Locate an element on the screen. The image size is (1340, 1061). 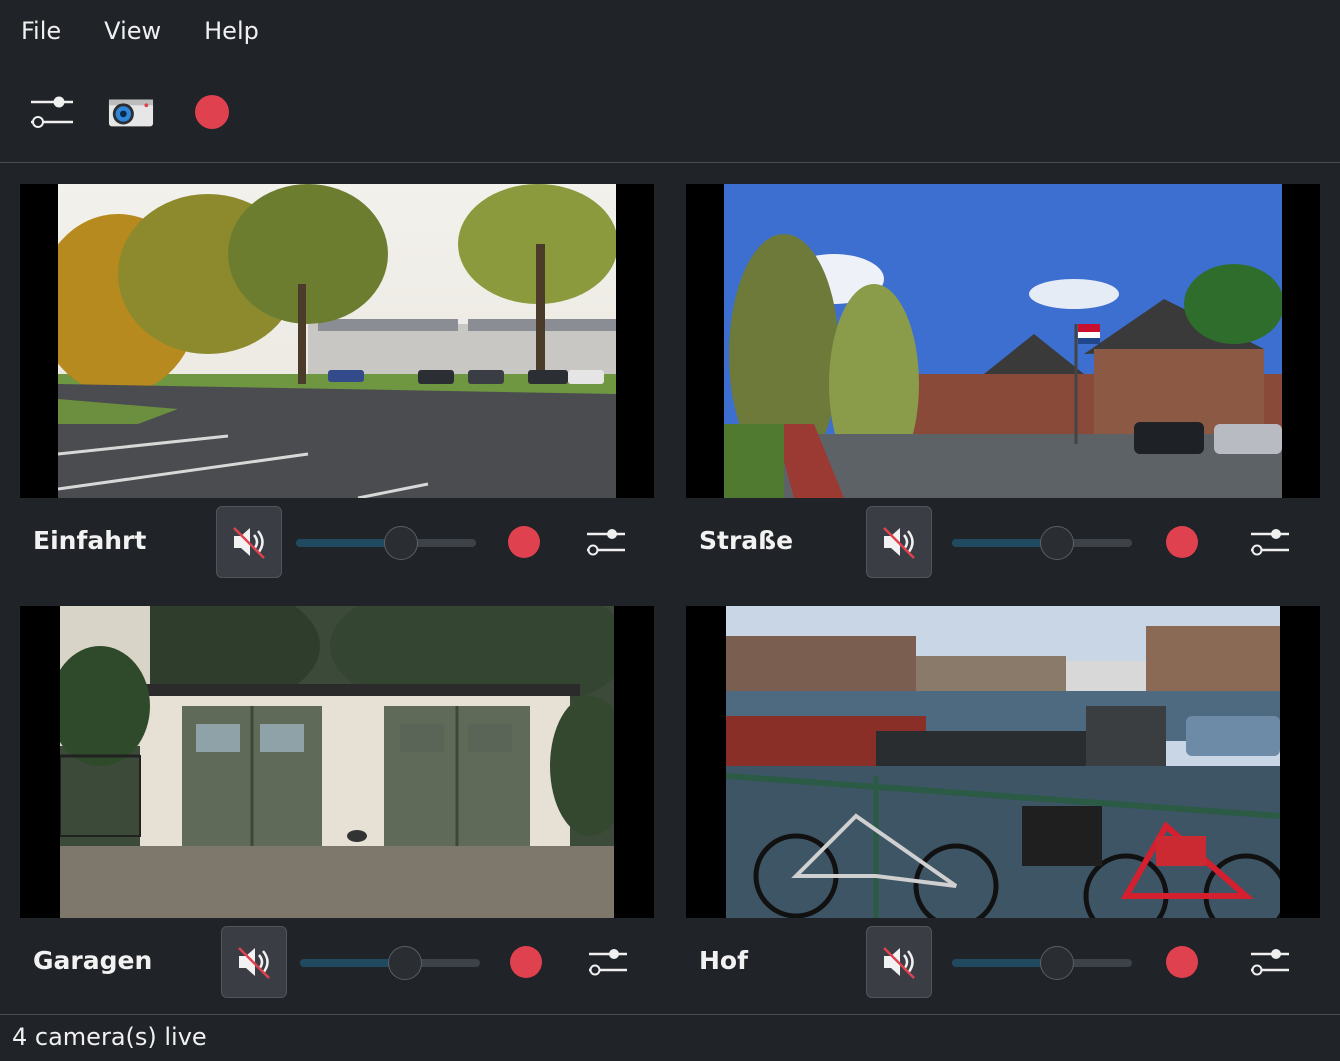
camera-controls: Straße is located at coordinates (1003, 542).